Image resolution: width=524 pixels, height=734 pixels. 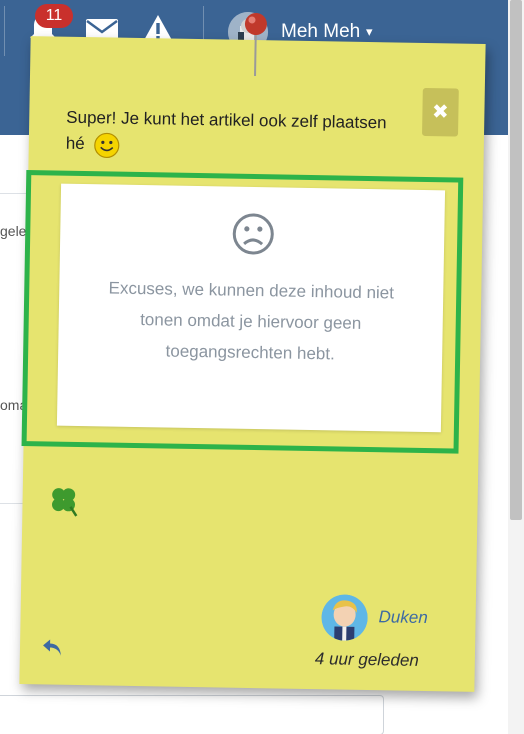 I want to click on sad-face-icon, so click(x=253, y=234).